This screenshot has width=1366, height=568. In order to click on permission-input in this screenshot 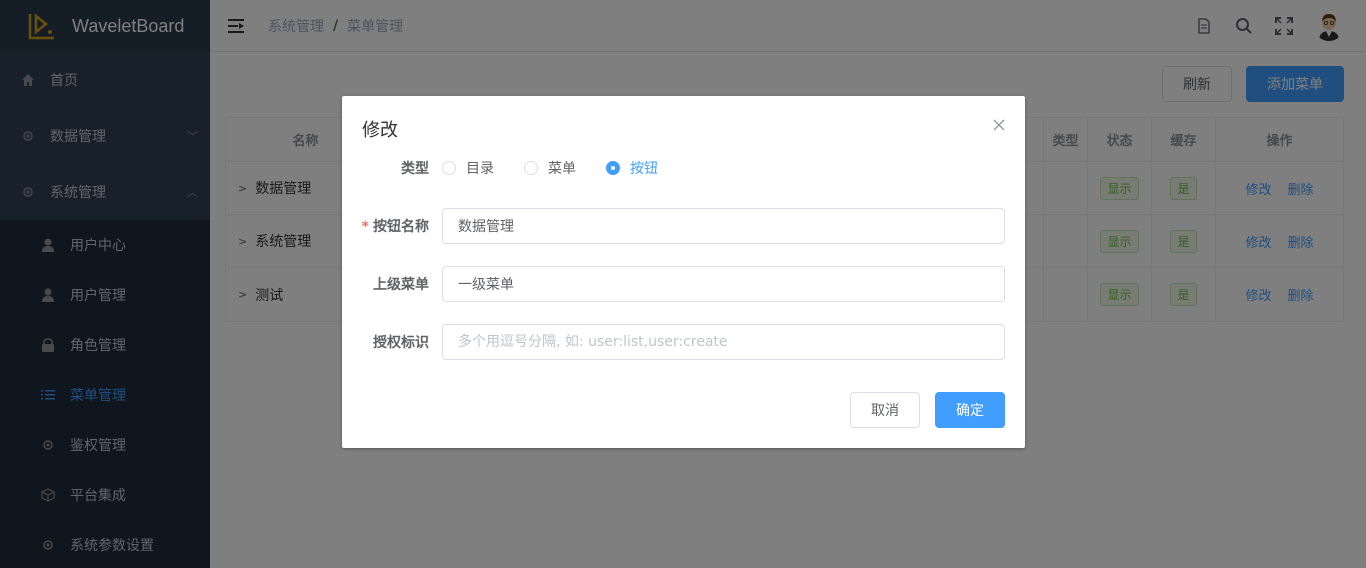, I will do `click(723, 342)`.